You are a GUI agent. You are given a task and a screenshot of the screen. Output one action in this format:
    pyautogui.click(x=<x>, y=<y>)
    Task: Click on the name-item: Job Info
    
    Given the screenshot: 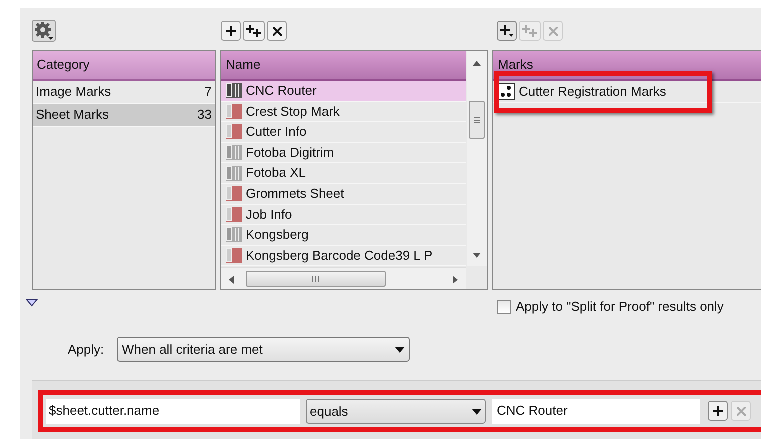 What is the action you would take?
    pyautogui.click(x=343, y=215)
    